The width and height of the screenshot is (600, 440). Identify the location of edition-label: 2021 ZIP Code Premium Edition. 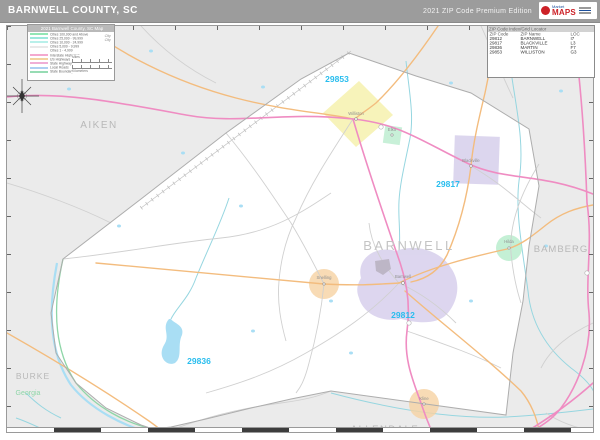
(477, 11).